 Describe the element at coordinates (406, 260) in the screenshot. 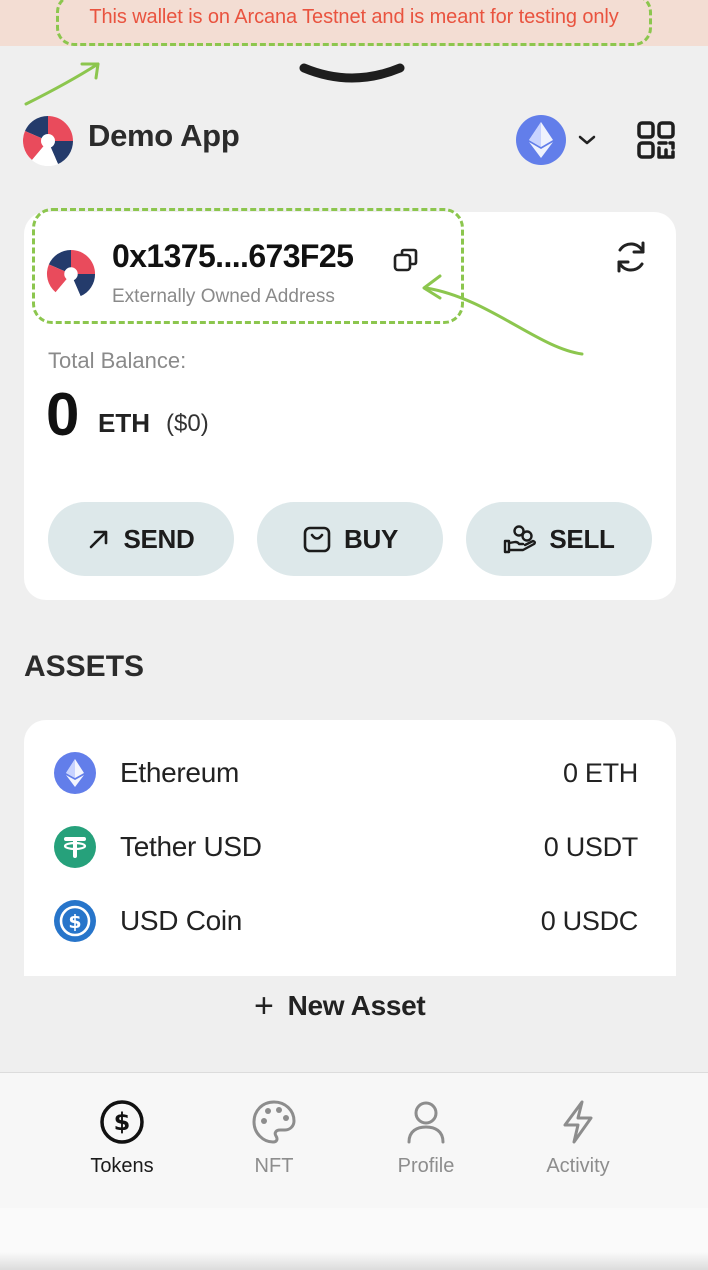

I see `copy-icon` at that location.